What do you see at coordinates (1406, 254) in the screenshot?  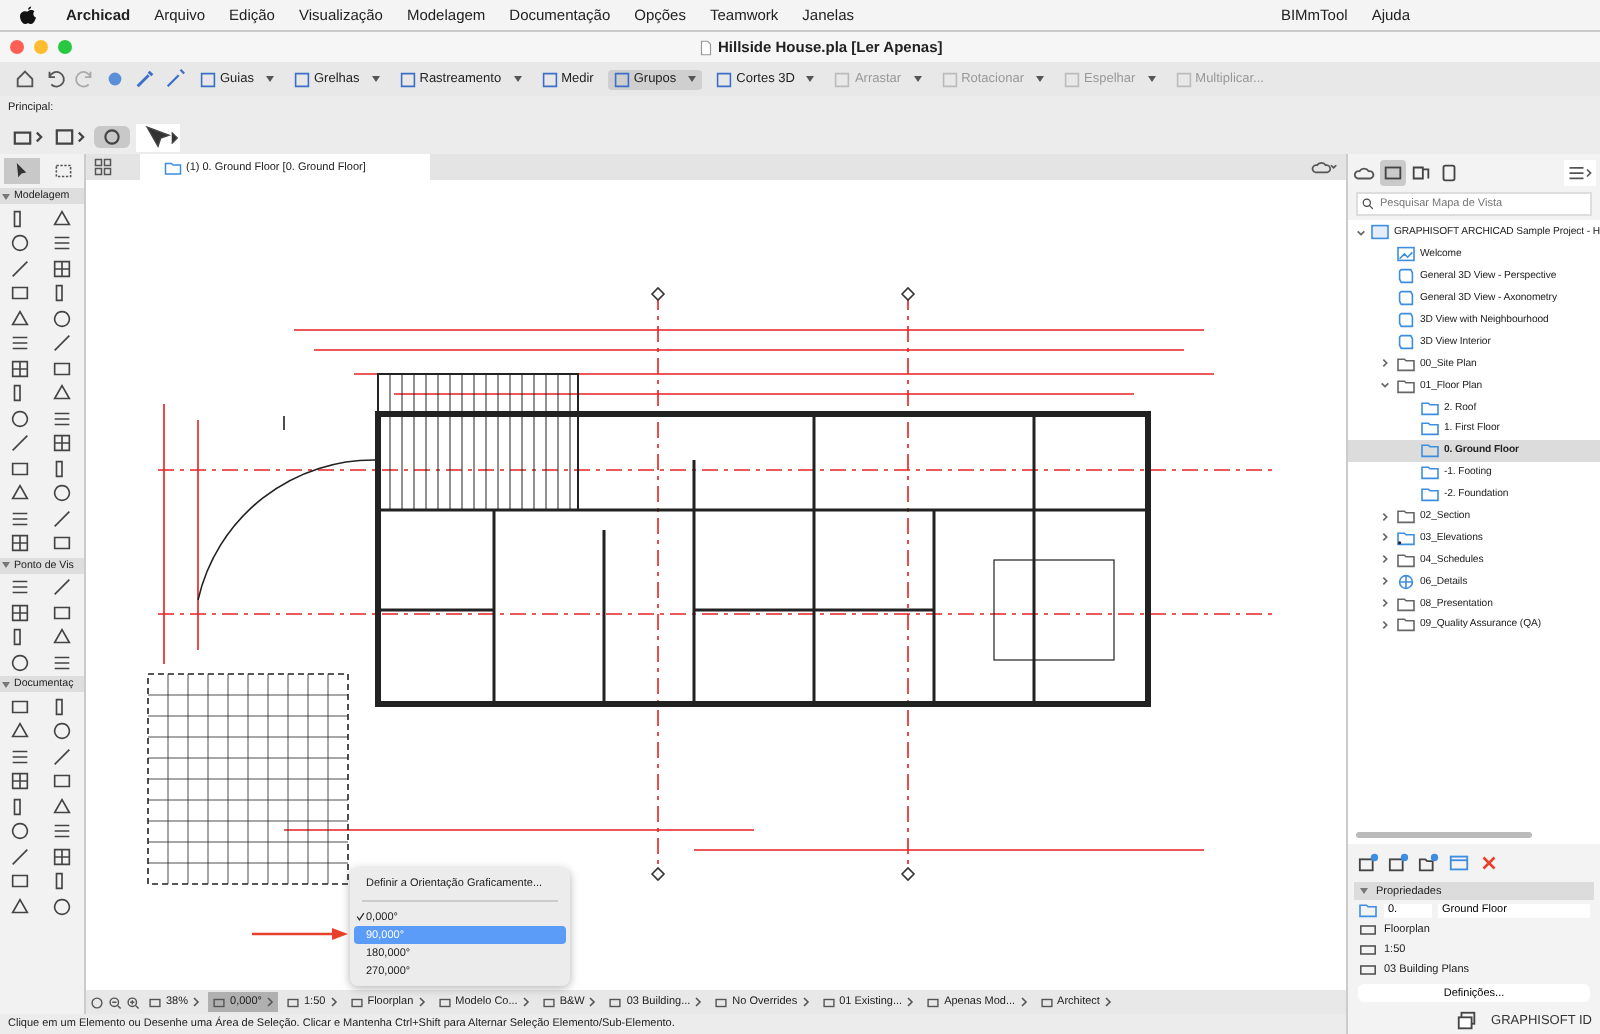 I see `picture-icon` at bounding box center [1406, 254].